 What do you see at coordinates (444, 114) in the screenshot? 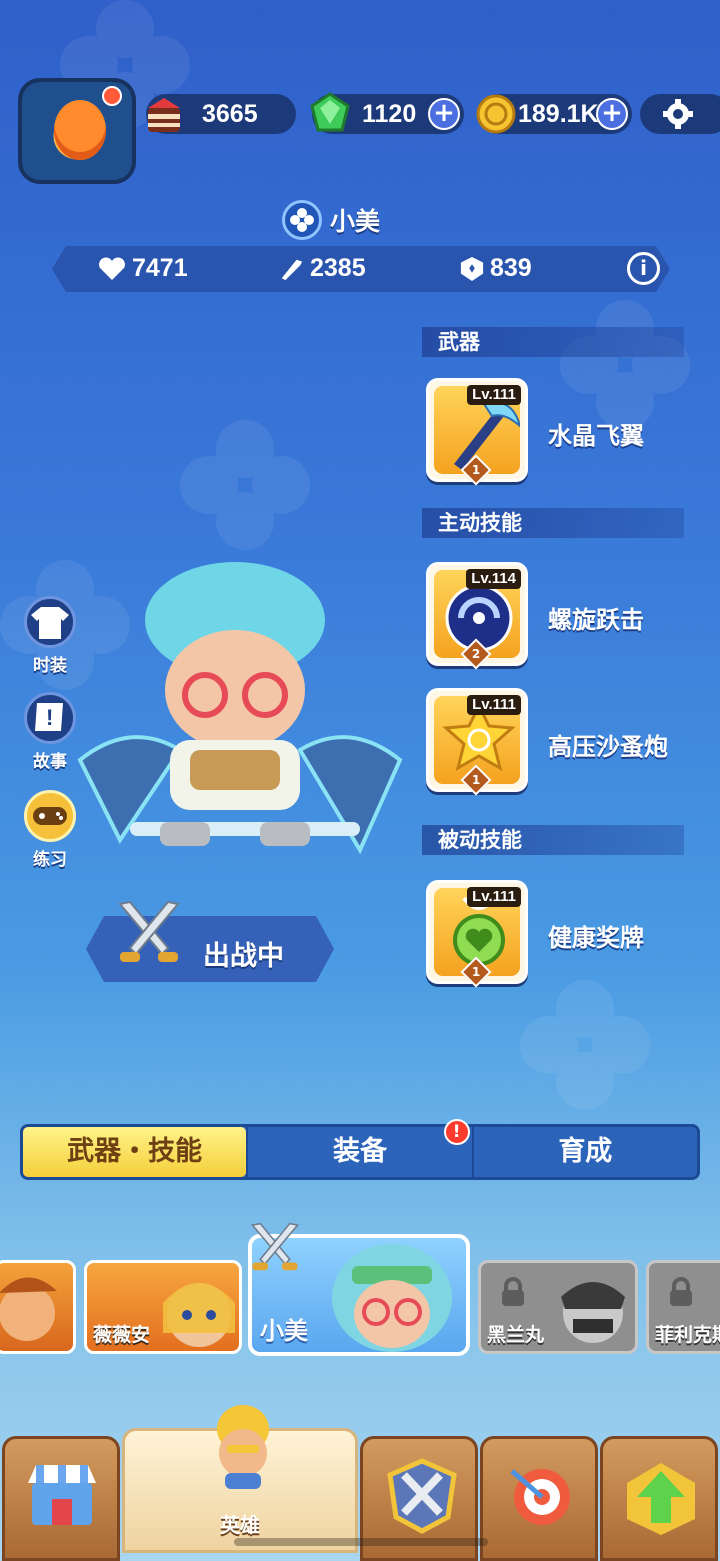
I see `add-gems-button: +` at bounding box center [444, 114].